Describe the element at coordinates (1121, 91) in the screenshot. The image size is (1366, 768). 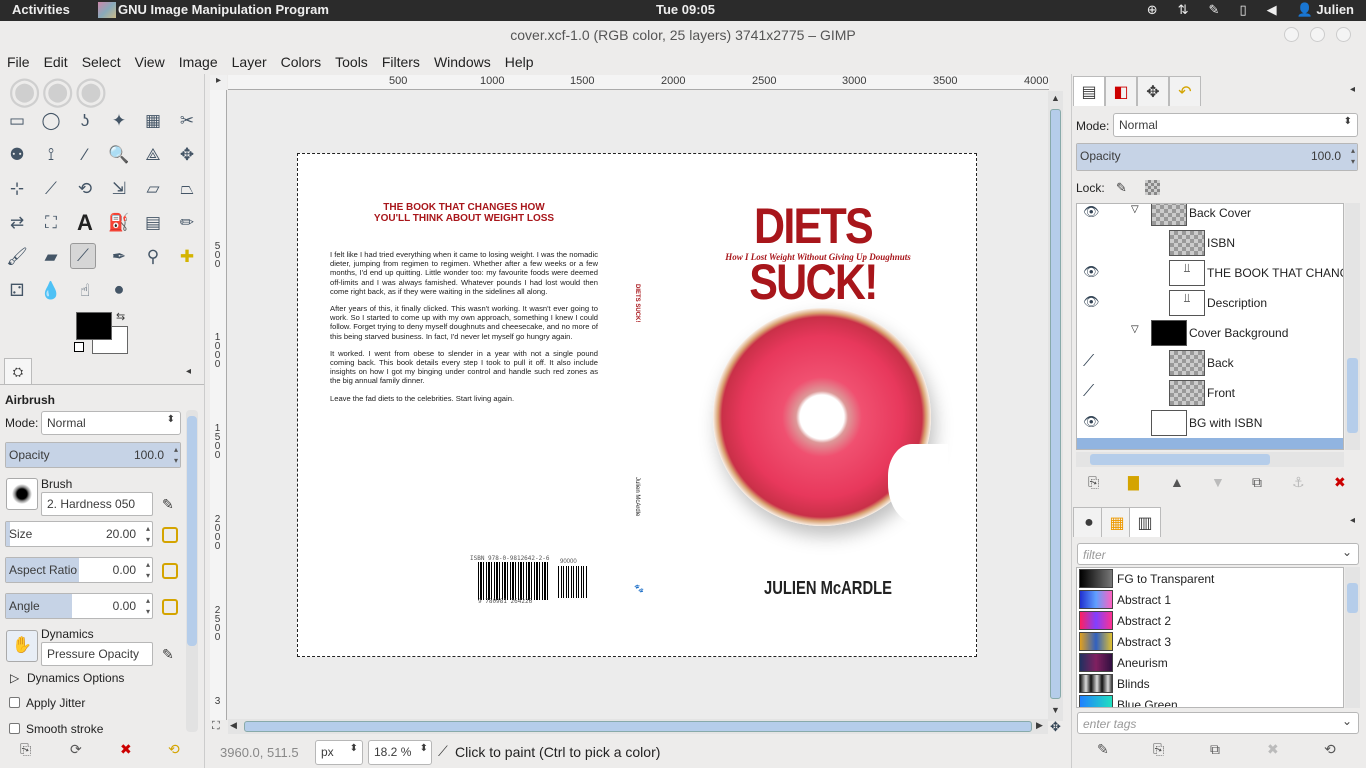
I see `channels-tab: ◧` at that location.